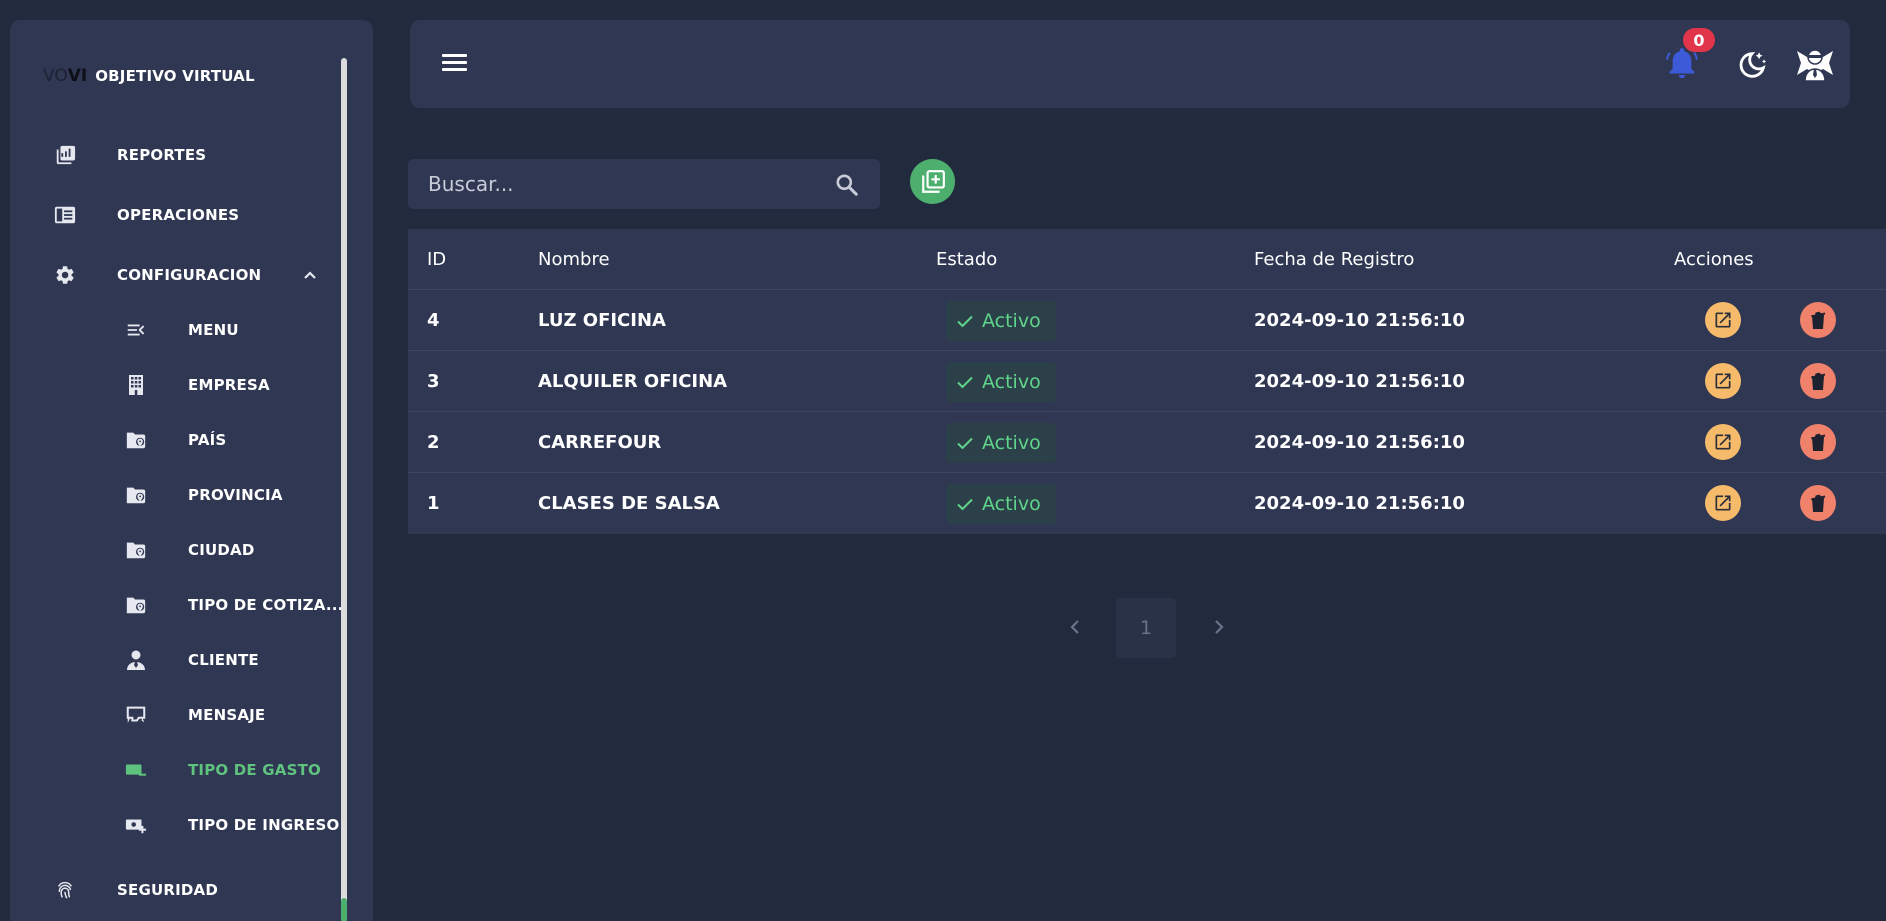 The height and width of the screenshot is (921, 1886). Describe the element at coordinates (344, 909) in the screenshot. I see `sidebar-scrollbar-thumb` at that location.